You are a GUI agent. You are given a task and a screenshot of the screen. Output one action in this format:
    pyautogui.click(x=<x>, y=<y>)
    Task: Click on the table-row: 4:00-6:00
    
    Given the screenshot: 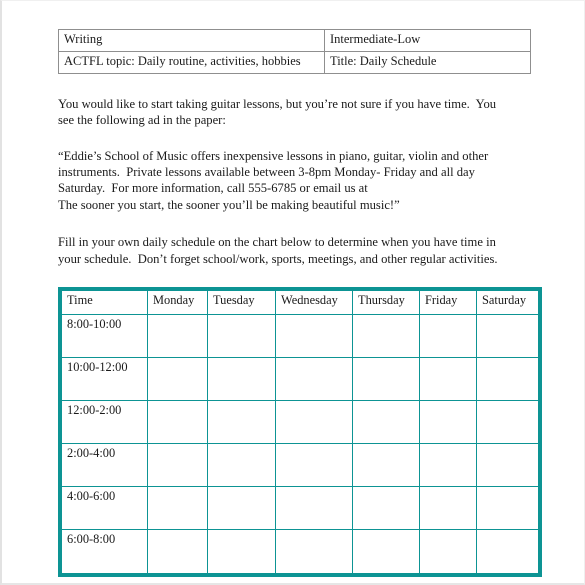 What is the action you would take?
    pyautogui.click(x=300, y=508)
    